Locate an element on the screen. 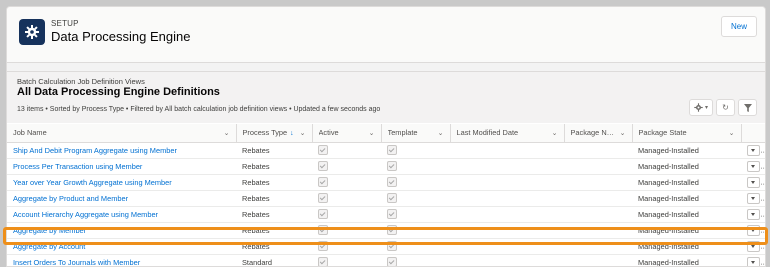  column-header-template: Template⌄ is located at coordinates (415, 133).